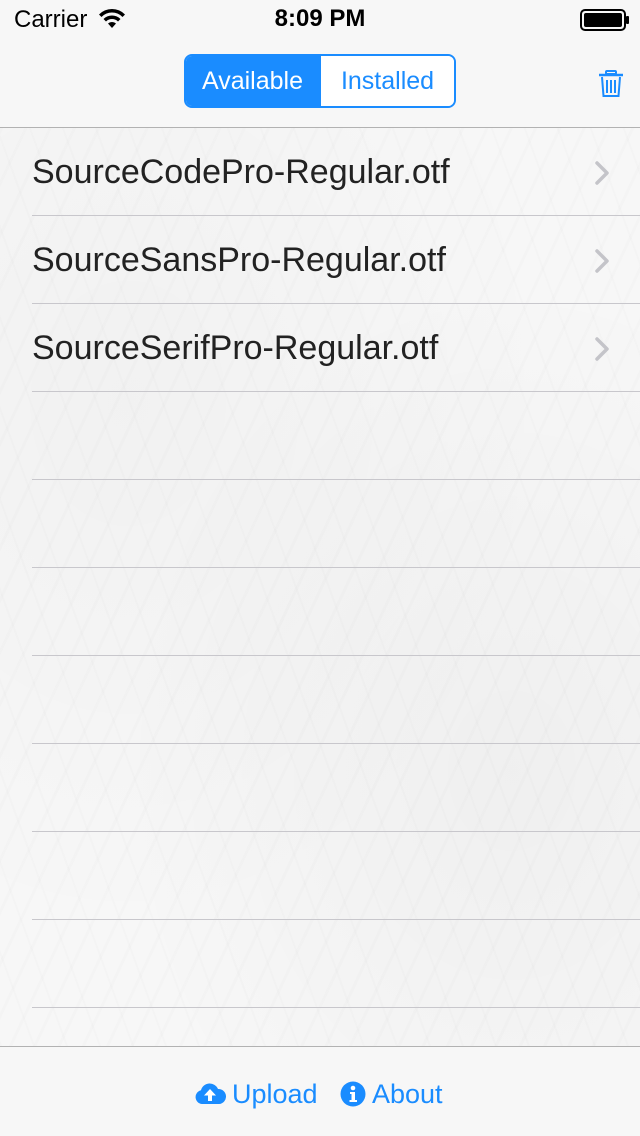  What do you see at coordinates (241, 172) in the screenshot?
I see `list-item-label: SourceCodePro-Regular.otf` at bounding box center [241, 172].